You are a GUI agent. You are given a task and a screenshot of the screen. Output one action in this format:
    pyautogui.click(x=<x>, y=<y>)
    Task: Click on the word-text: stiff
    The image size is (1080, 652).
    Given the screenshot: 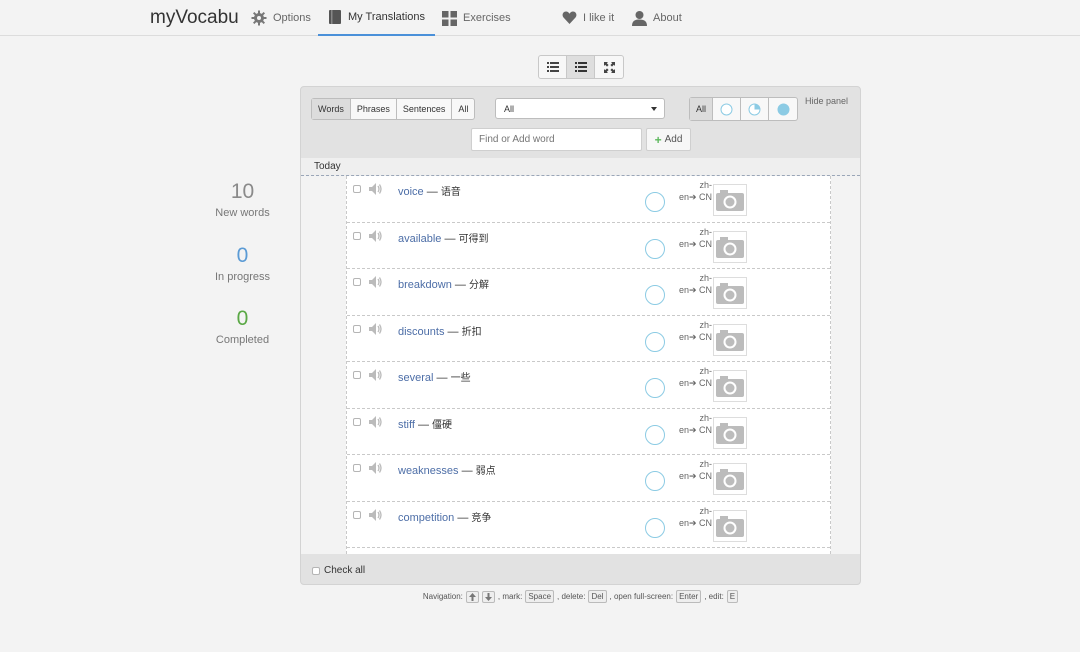 What is the action you would take?
    pyautogui.click(x=406, y=425)
    